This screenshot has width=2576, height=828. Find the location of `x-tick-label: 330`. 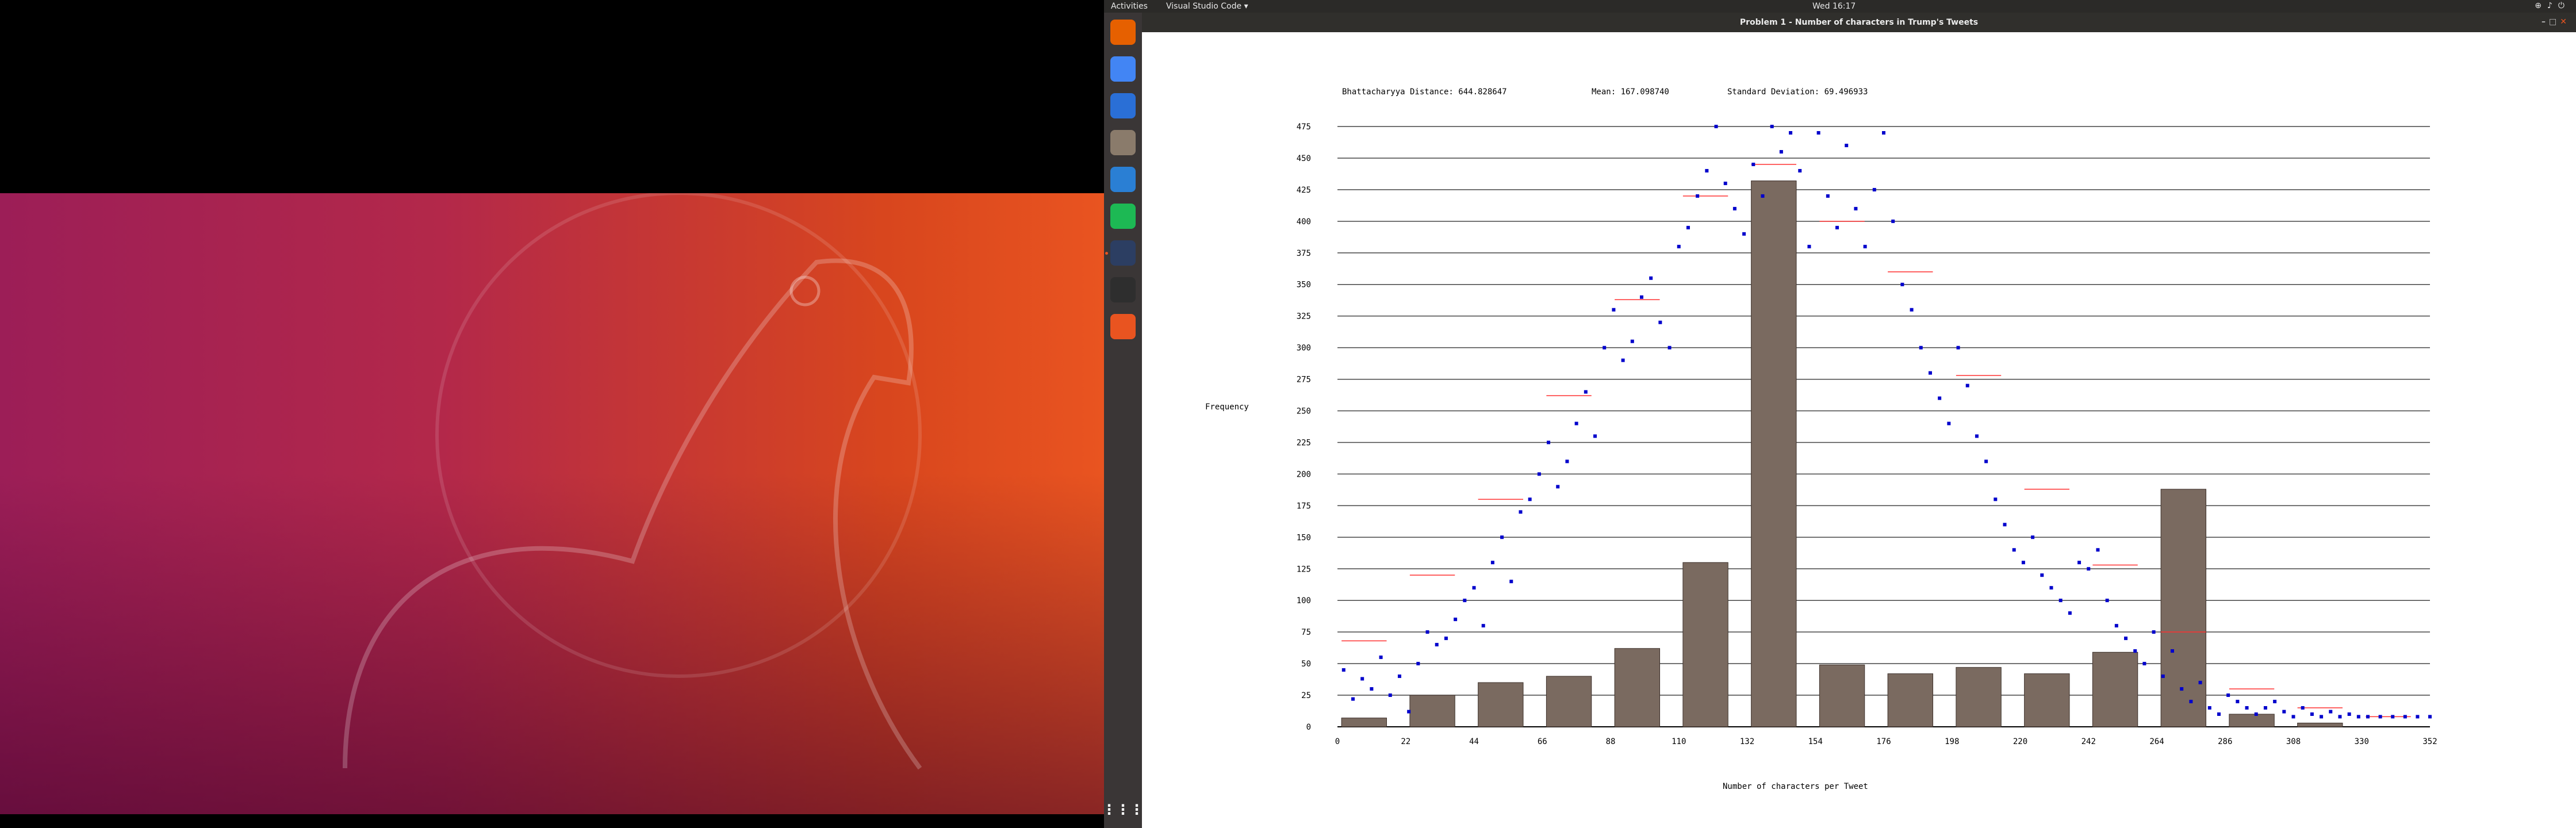

x-tick-label: 330 is located at coordinates (2362, 741).